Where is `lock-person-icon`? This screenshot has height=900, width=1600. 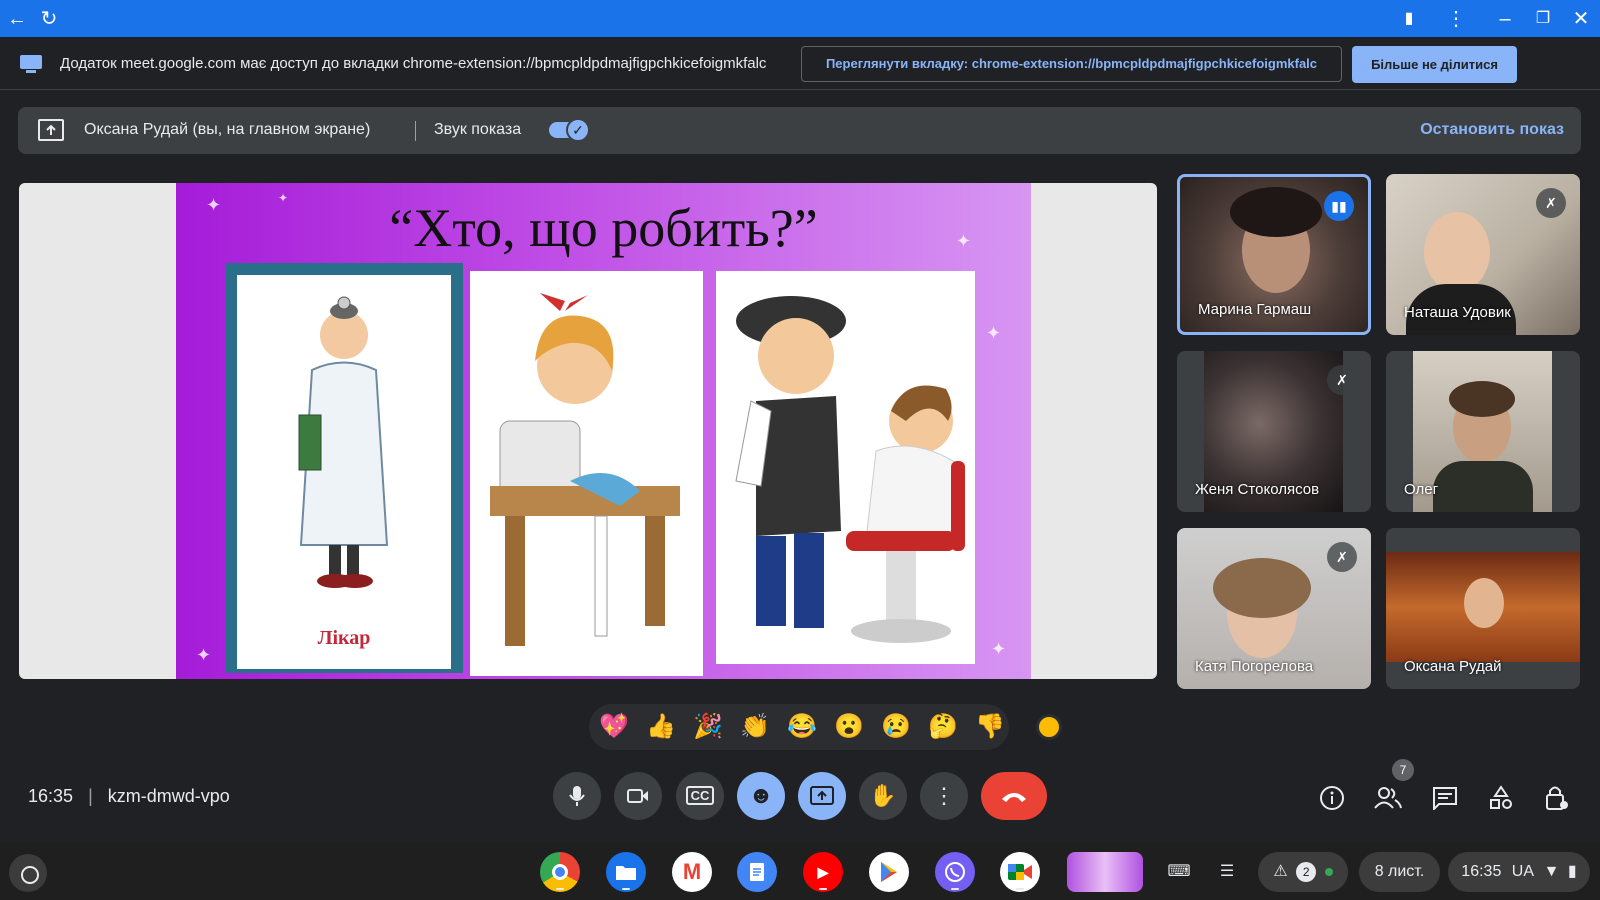 lock-person-icon is located at coordinates (1557, 798).